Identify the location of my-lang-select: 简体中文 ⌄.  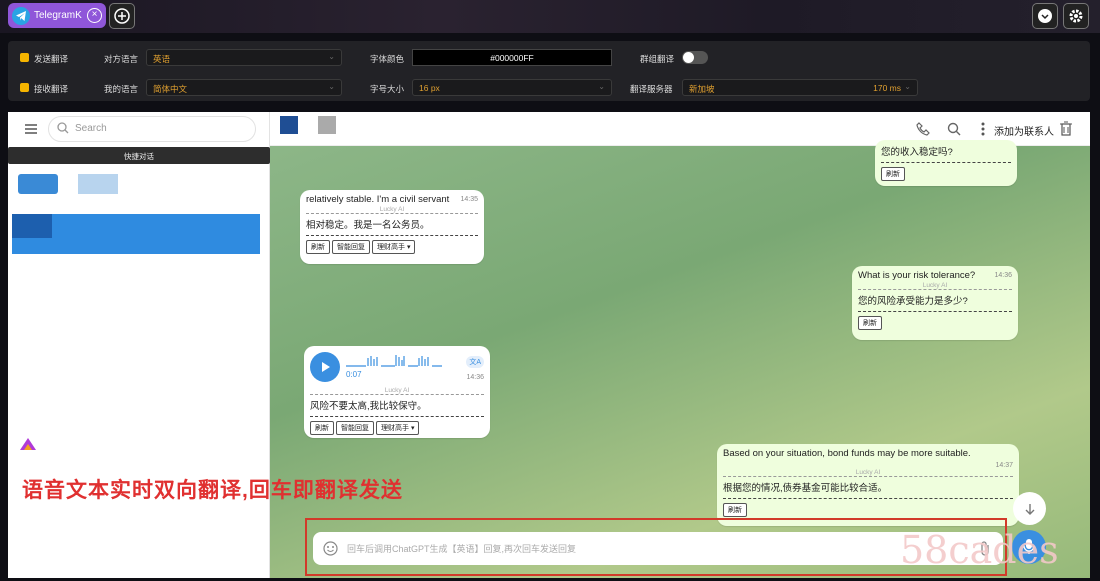
(244, 87).